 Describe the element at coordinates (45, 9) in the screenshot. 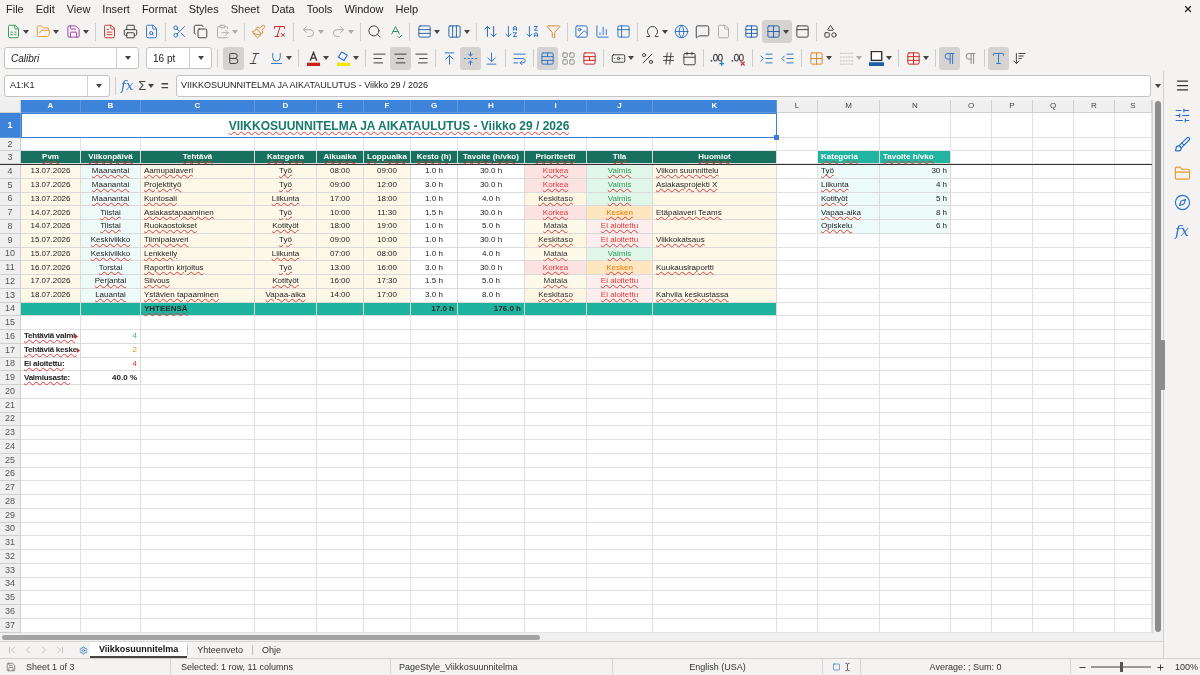

I see `menu-item: Edit` at that location.